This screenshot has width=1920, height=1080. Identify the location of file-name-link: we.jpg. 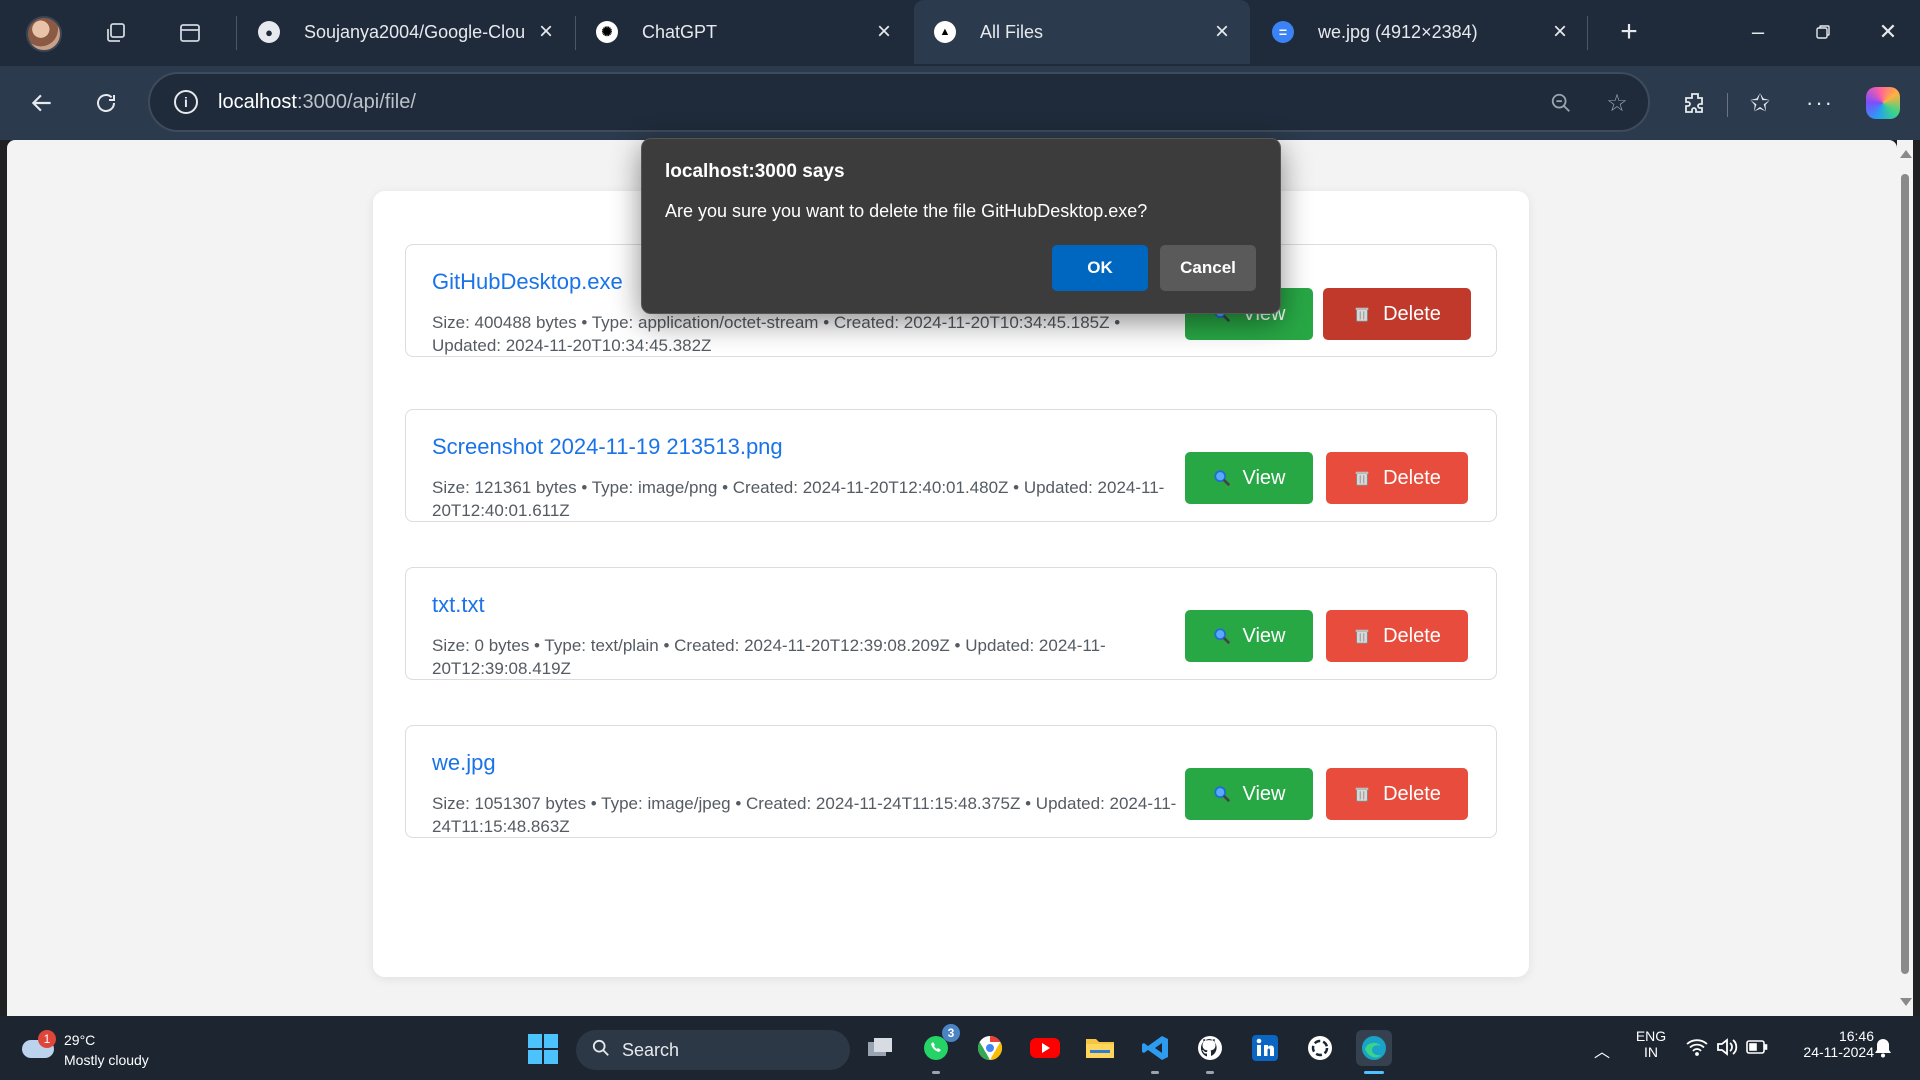
(464, 763).